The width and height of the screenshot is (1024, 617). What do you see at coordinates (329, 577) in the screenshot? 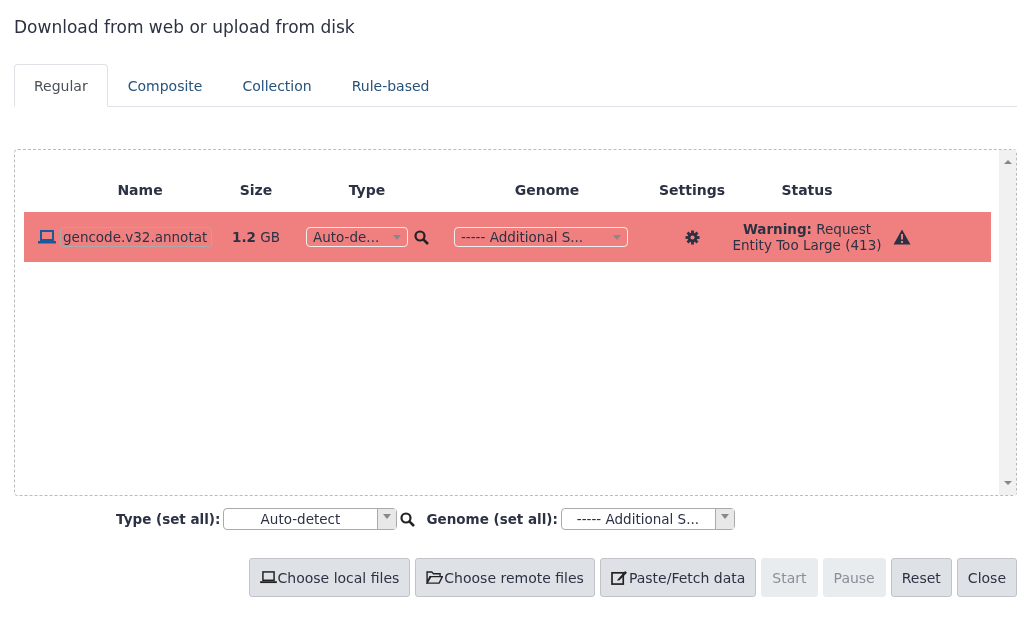
I see `action-button: Choose local files` at bounding box center [329, 577].